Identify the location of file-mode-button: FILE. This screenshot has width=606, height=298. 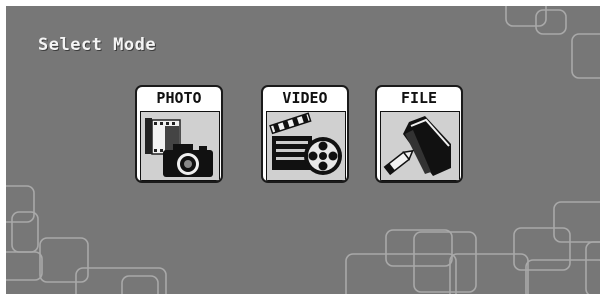
(419, 134).